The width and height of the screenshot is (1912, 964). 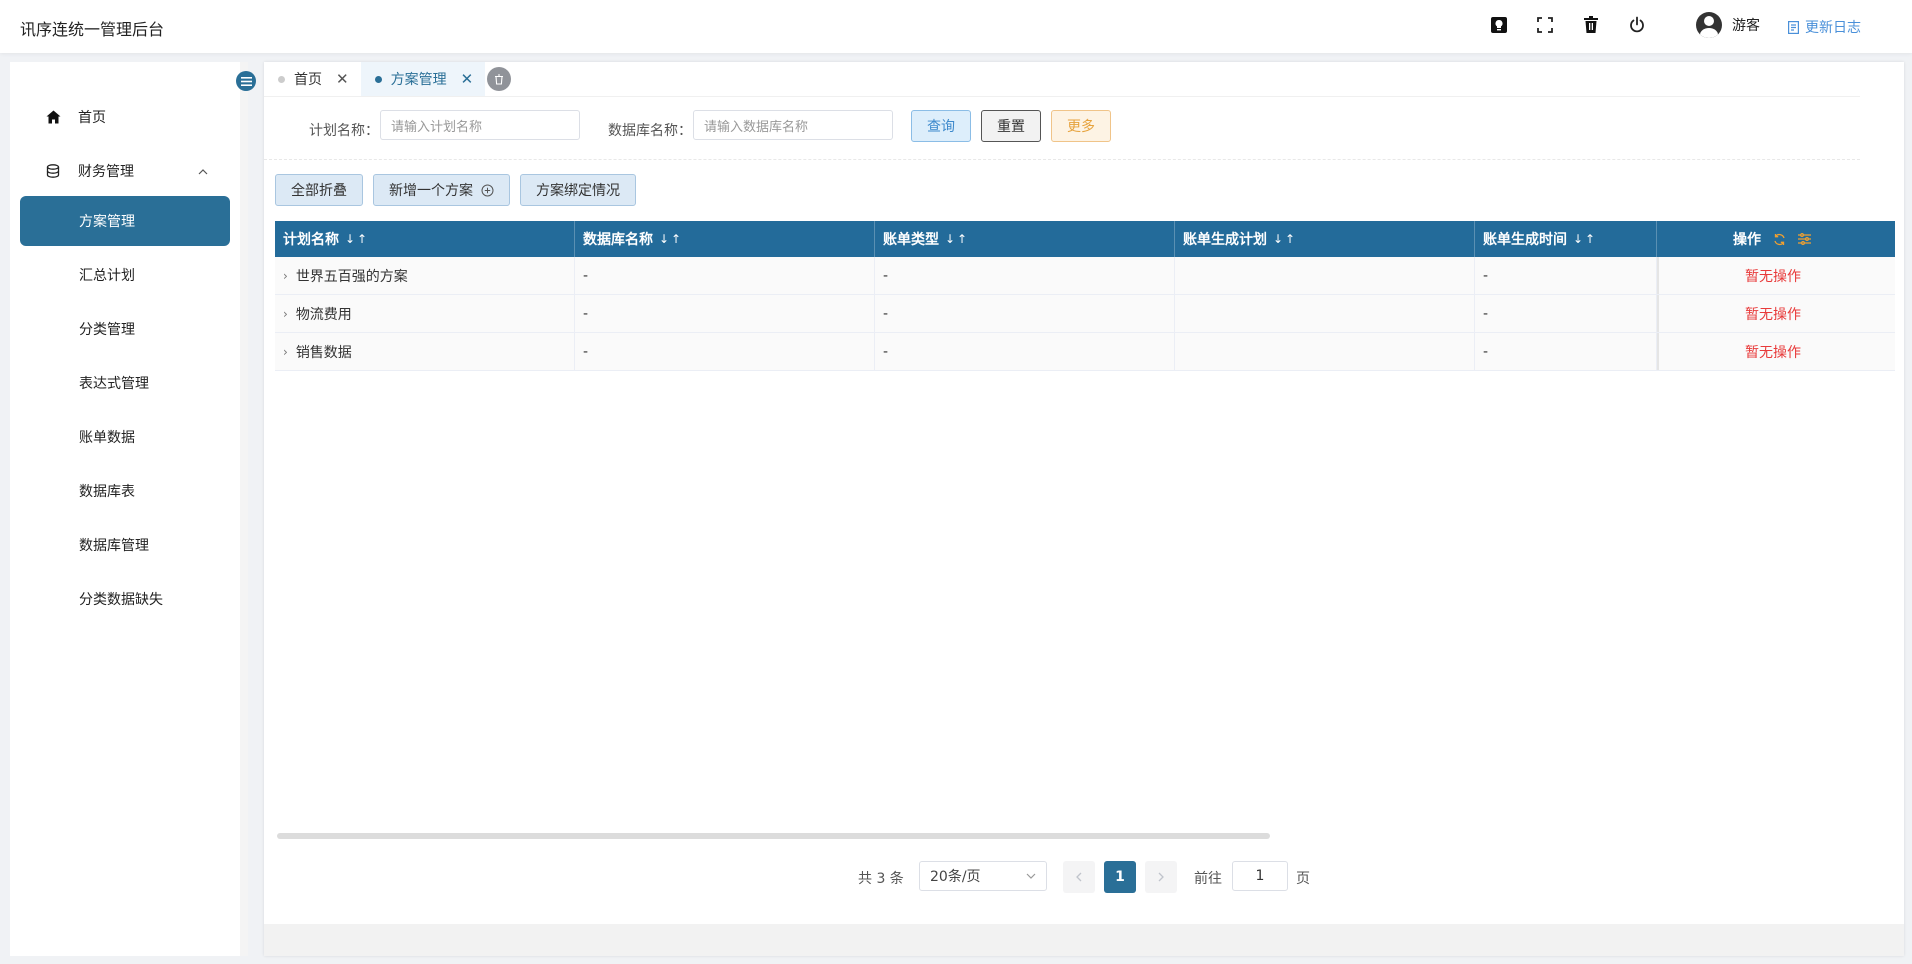 What do you see at coordinates (125, 329) in the screenshot?
I see `sidebar-item-category-management: 分类管理` at bounding box center [125, 329].